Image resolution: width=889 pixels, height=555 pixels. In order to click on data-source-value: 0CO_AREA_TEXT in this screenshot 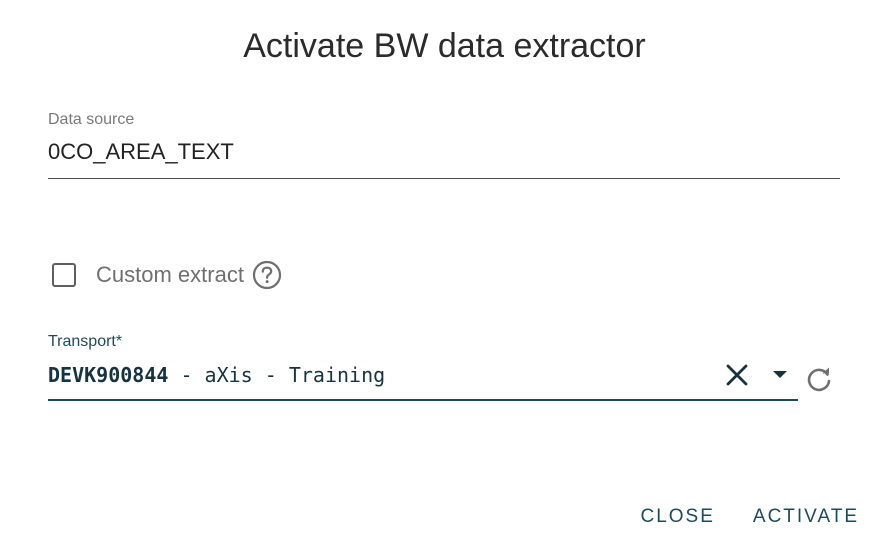, I will do `click(444, 152)`.